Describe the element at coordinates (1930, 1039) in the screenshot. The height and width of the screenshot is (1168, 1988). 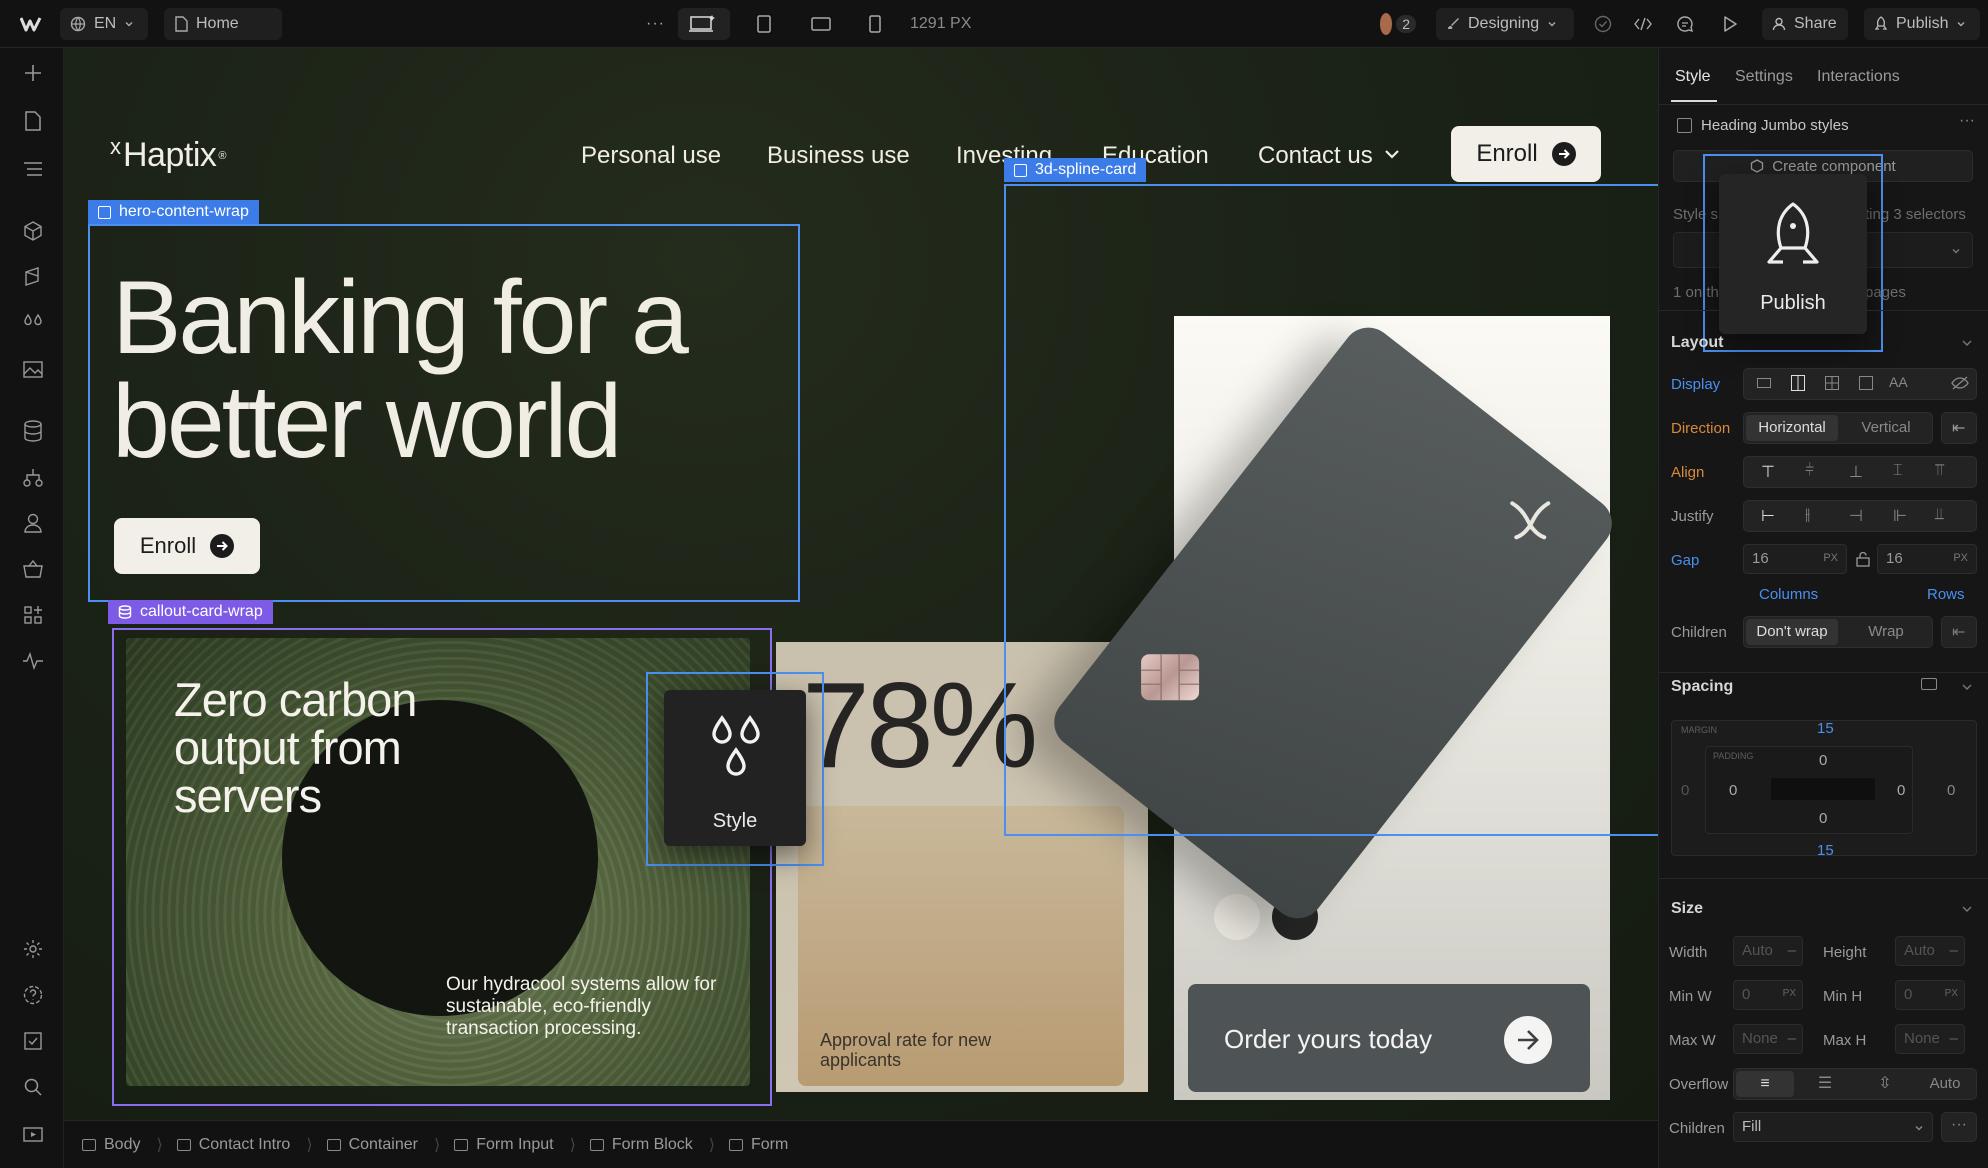
I see `max-height-input: None –` at that location.